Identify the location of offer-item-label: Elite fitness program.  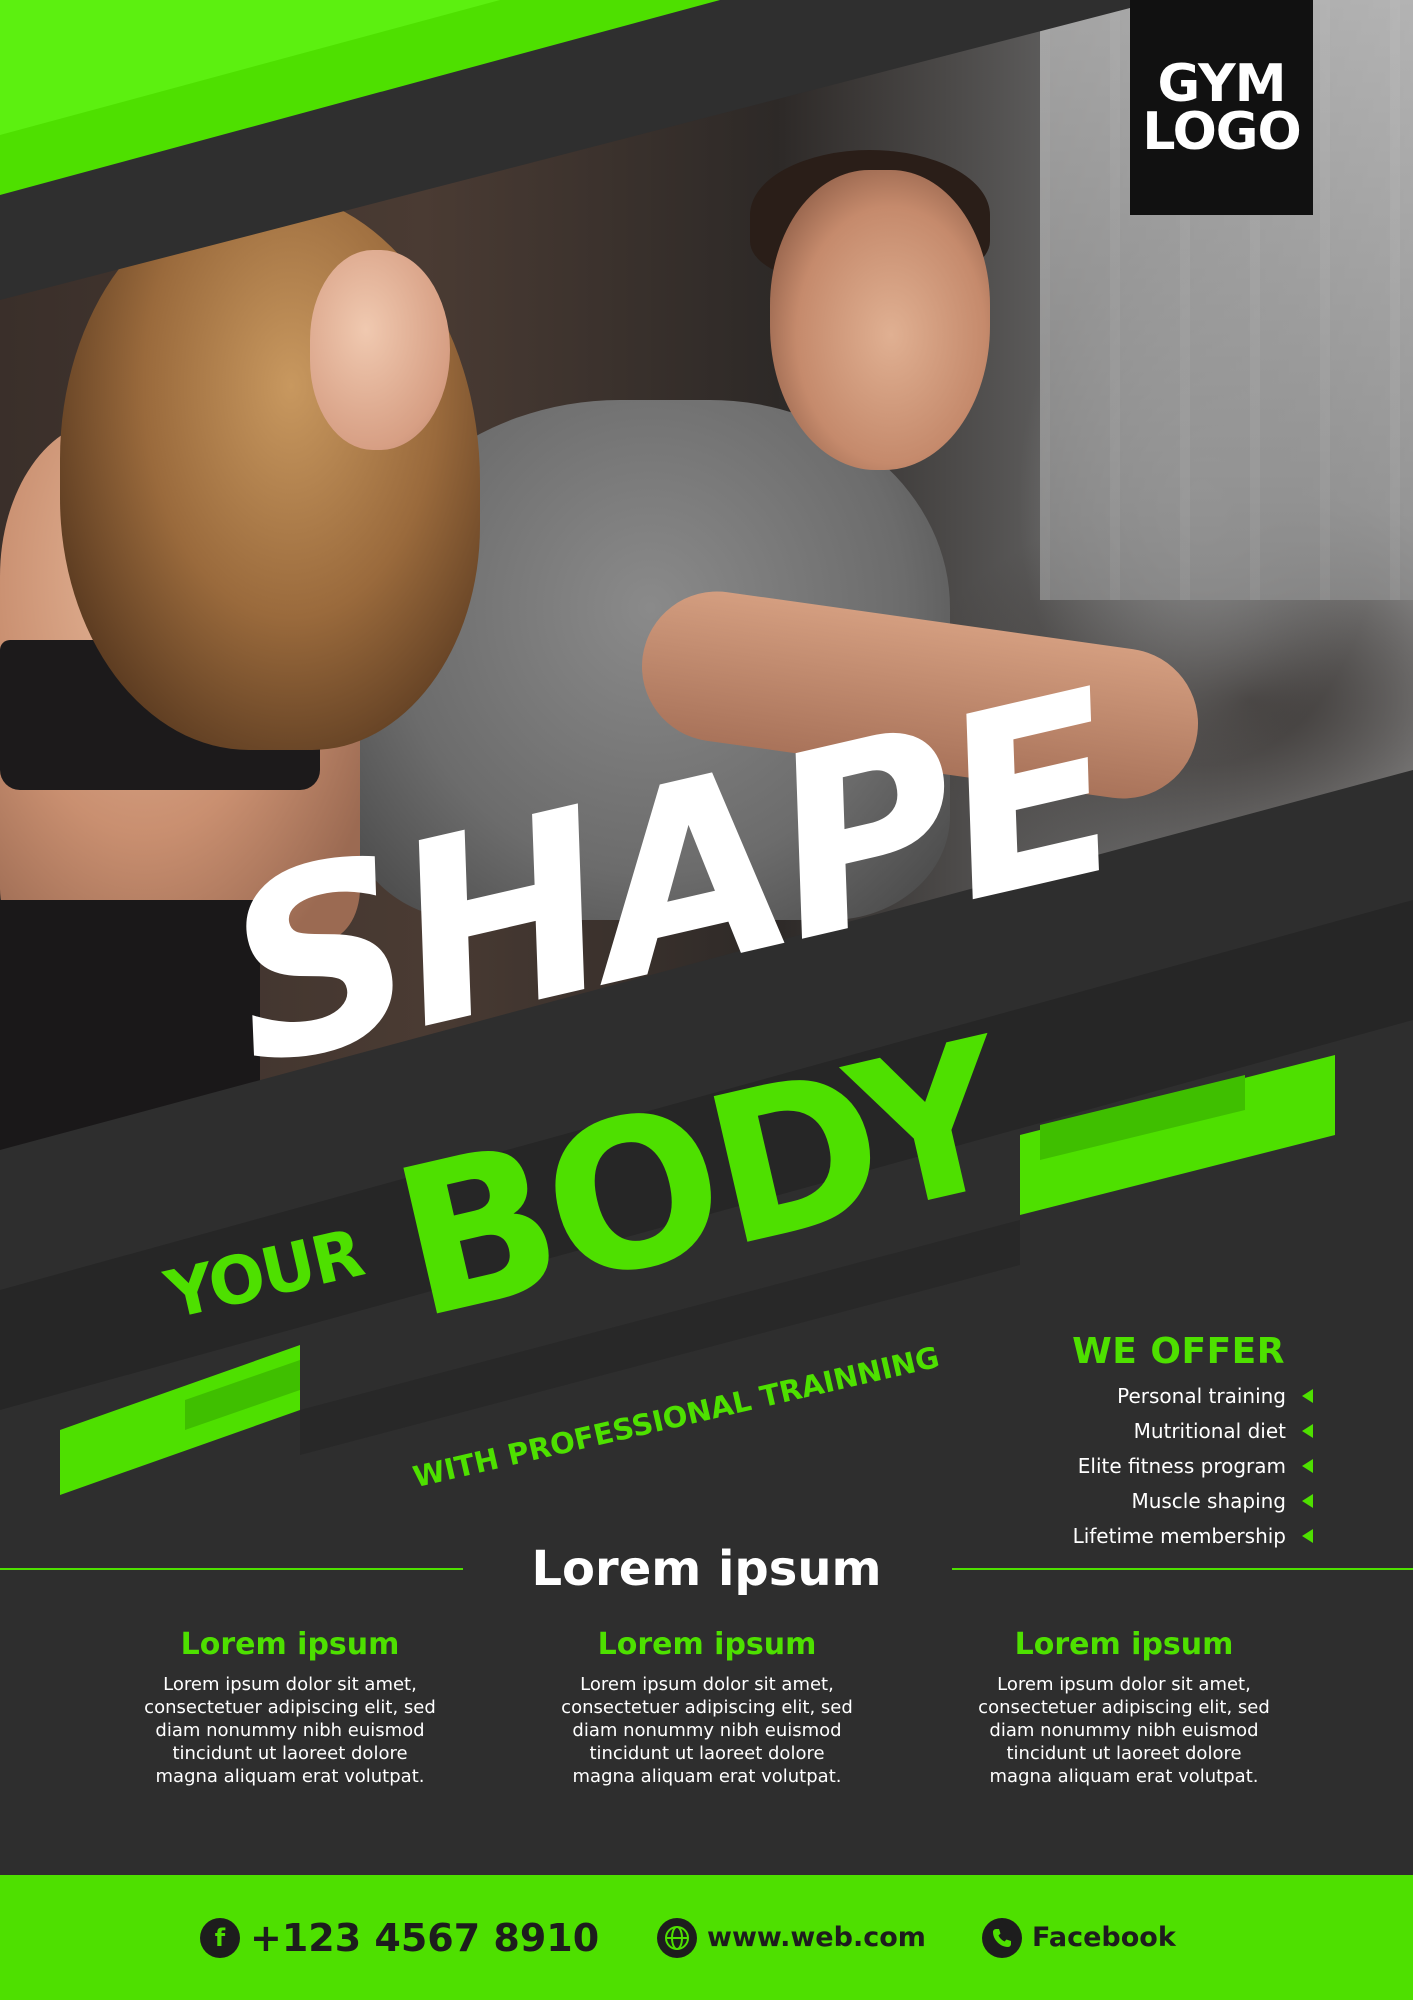
(1181, 1465).